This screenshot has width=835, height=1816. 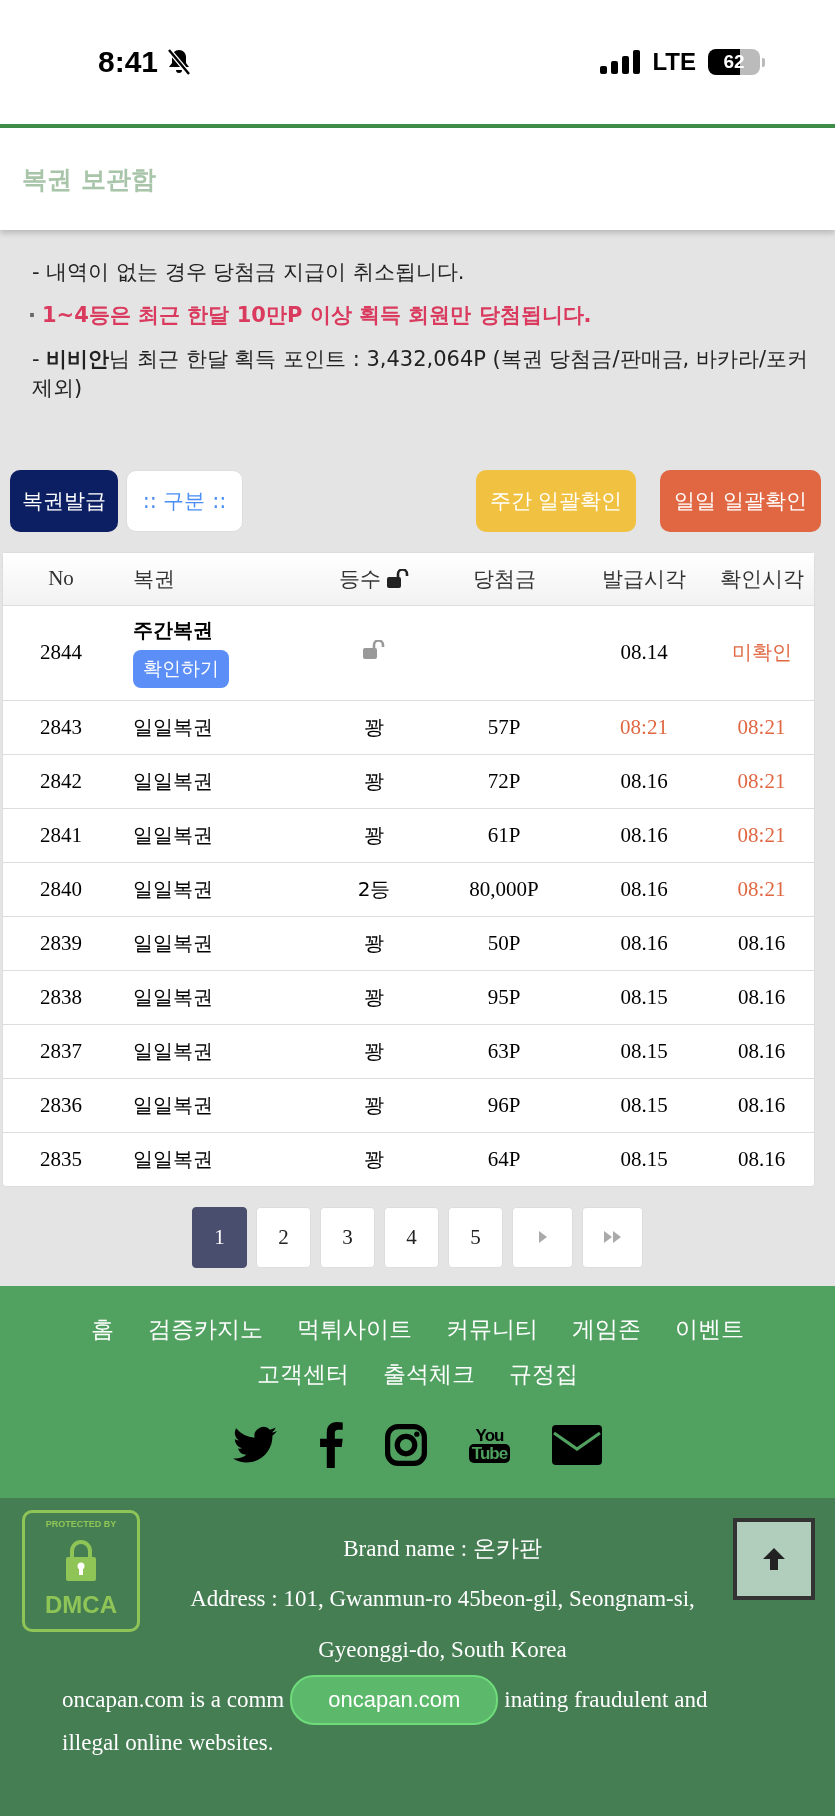 I want to click on table-cell-text: 2838, so click(x=61, y=997).